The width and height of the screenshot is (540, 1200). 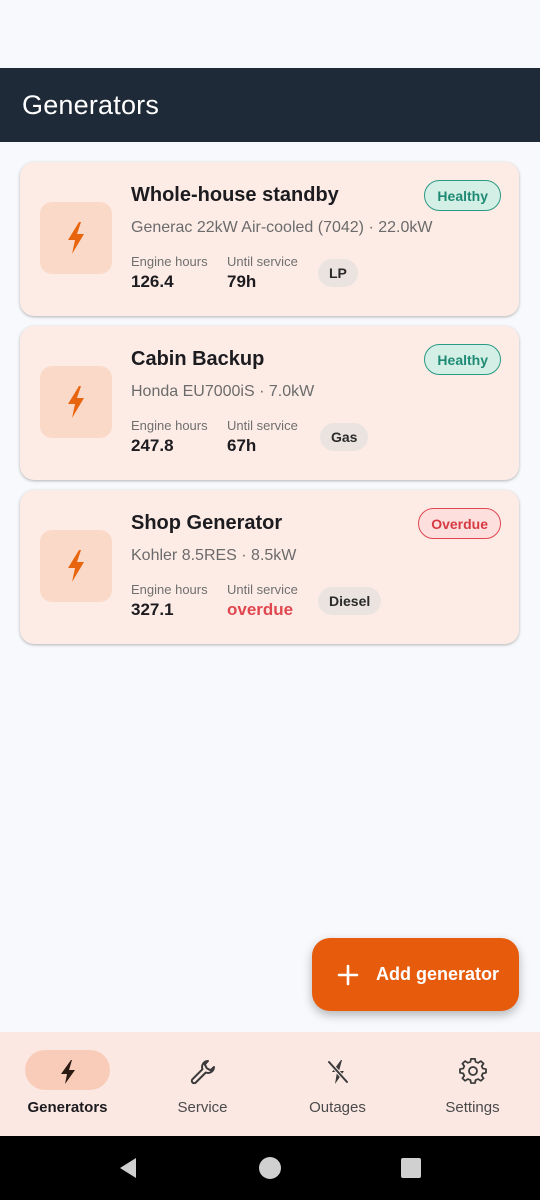 I want to click on fuel-badge: Diesel, so click(x=350, y=601).